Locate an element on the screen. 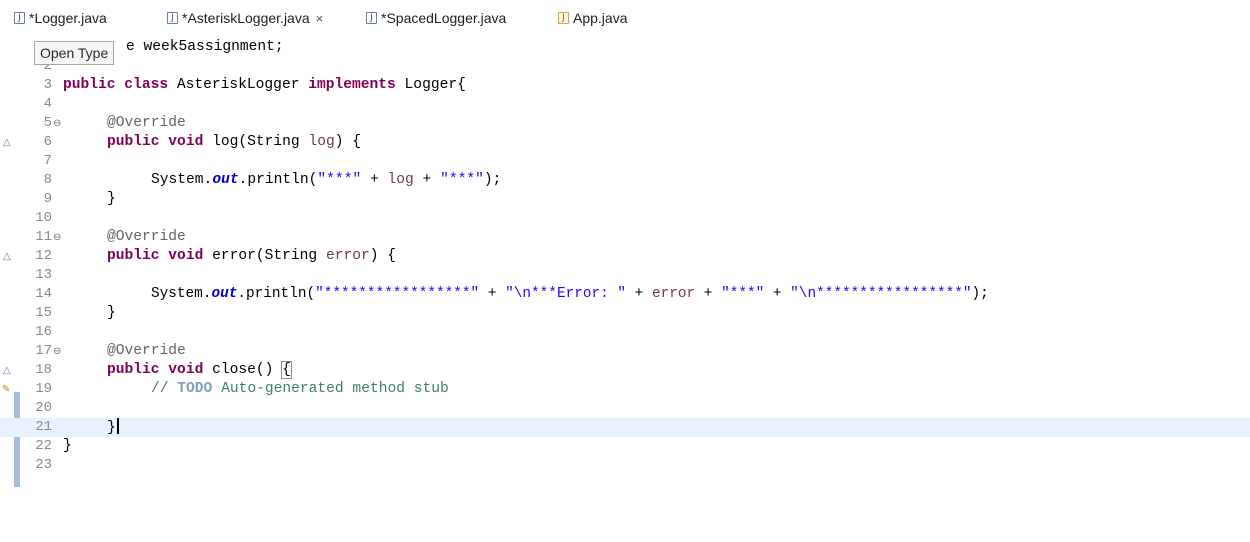 The height and width of the screenshot is (542, 1250). code-line: △ 18 public void close() { is located at coordinates (625, 370).